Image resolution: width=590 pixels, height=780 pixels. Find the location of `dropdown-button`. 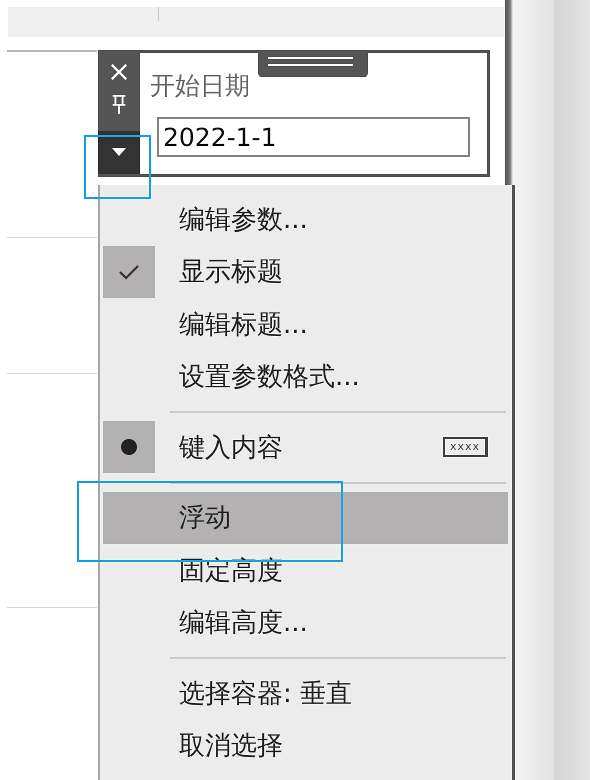

dropdown-button is located at coordinates (119, 152).